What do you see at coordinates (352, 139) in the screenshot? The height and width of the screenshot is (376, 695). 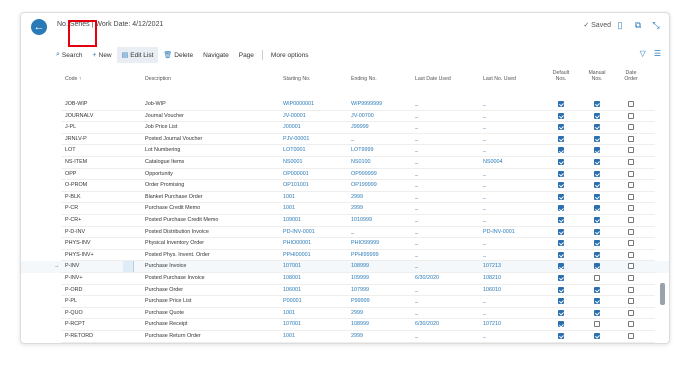 I see `cell-ending-no: _` at bounding box center [352, 139].